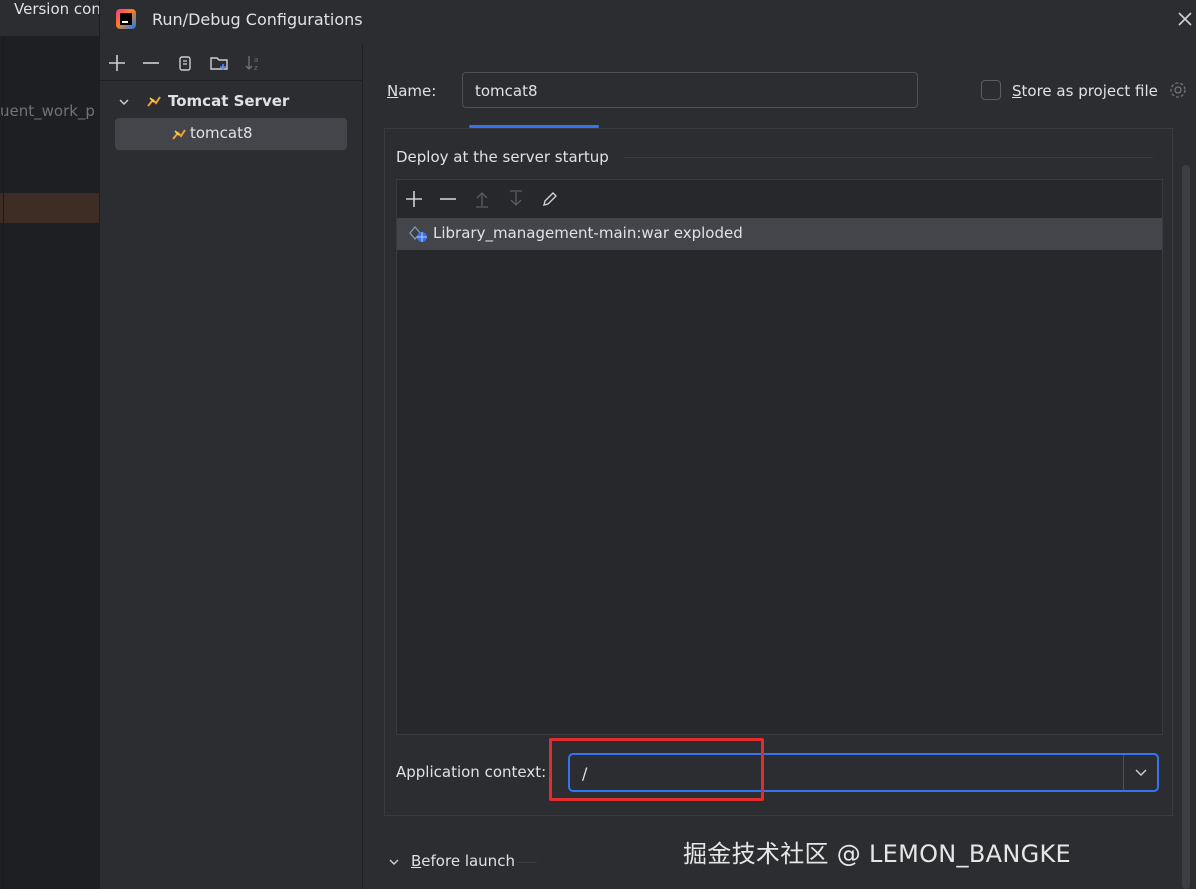 The image size is (1196, 889). Describe the element at coordinates (482, 199) in the screenshot. I see `move-up-icon` at that location.